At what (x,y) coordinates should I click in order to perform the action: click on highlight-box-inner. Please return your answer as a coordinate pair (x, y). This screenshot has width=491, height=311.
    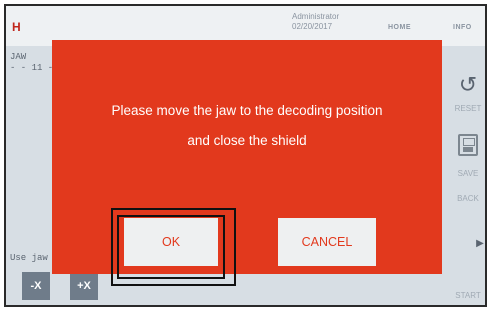
    Looking at the image, I should click on (171, 247).